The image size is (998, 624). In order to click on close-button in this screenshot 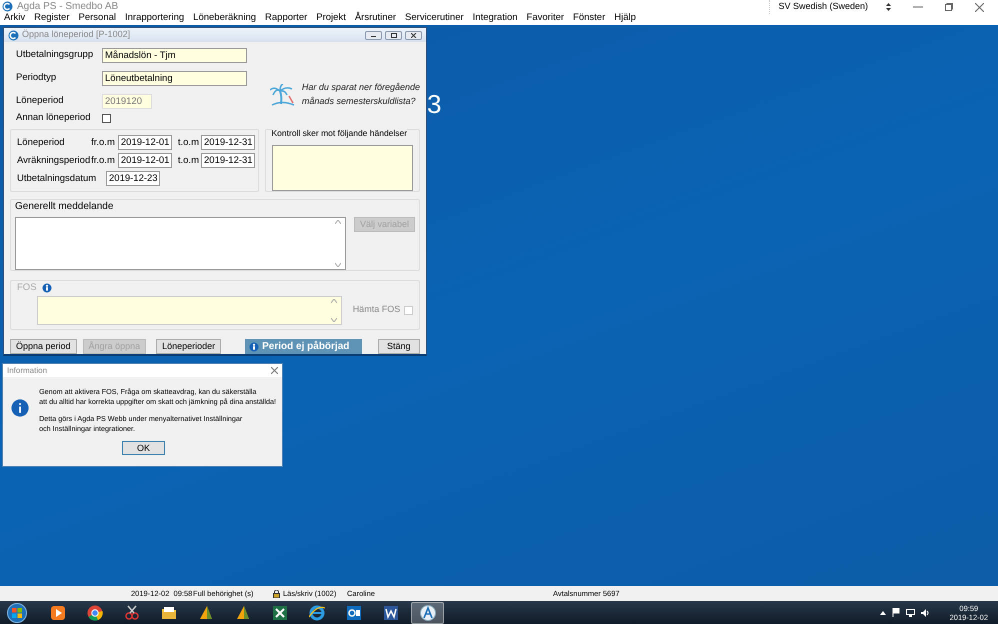, I will do `click(413, 35)`.